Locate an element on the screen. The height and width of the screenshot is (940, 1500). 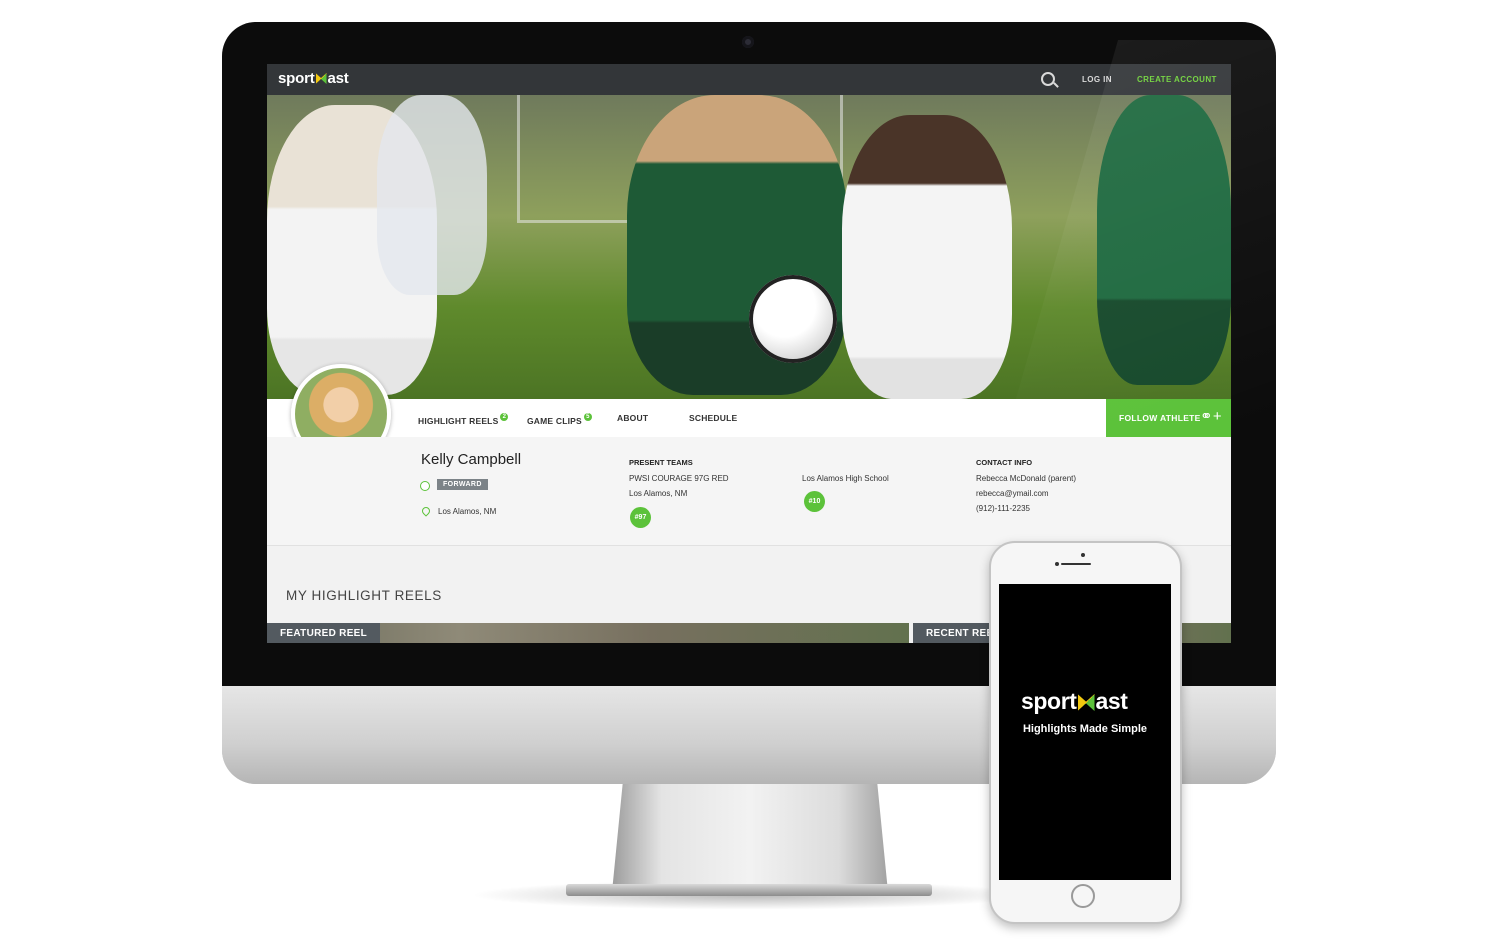
position-badge: FORWARD is located at coordinates (462, 484).